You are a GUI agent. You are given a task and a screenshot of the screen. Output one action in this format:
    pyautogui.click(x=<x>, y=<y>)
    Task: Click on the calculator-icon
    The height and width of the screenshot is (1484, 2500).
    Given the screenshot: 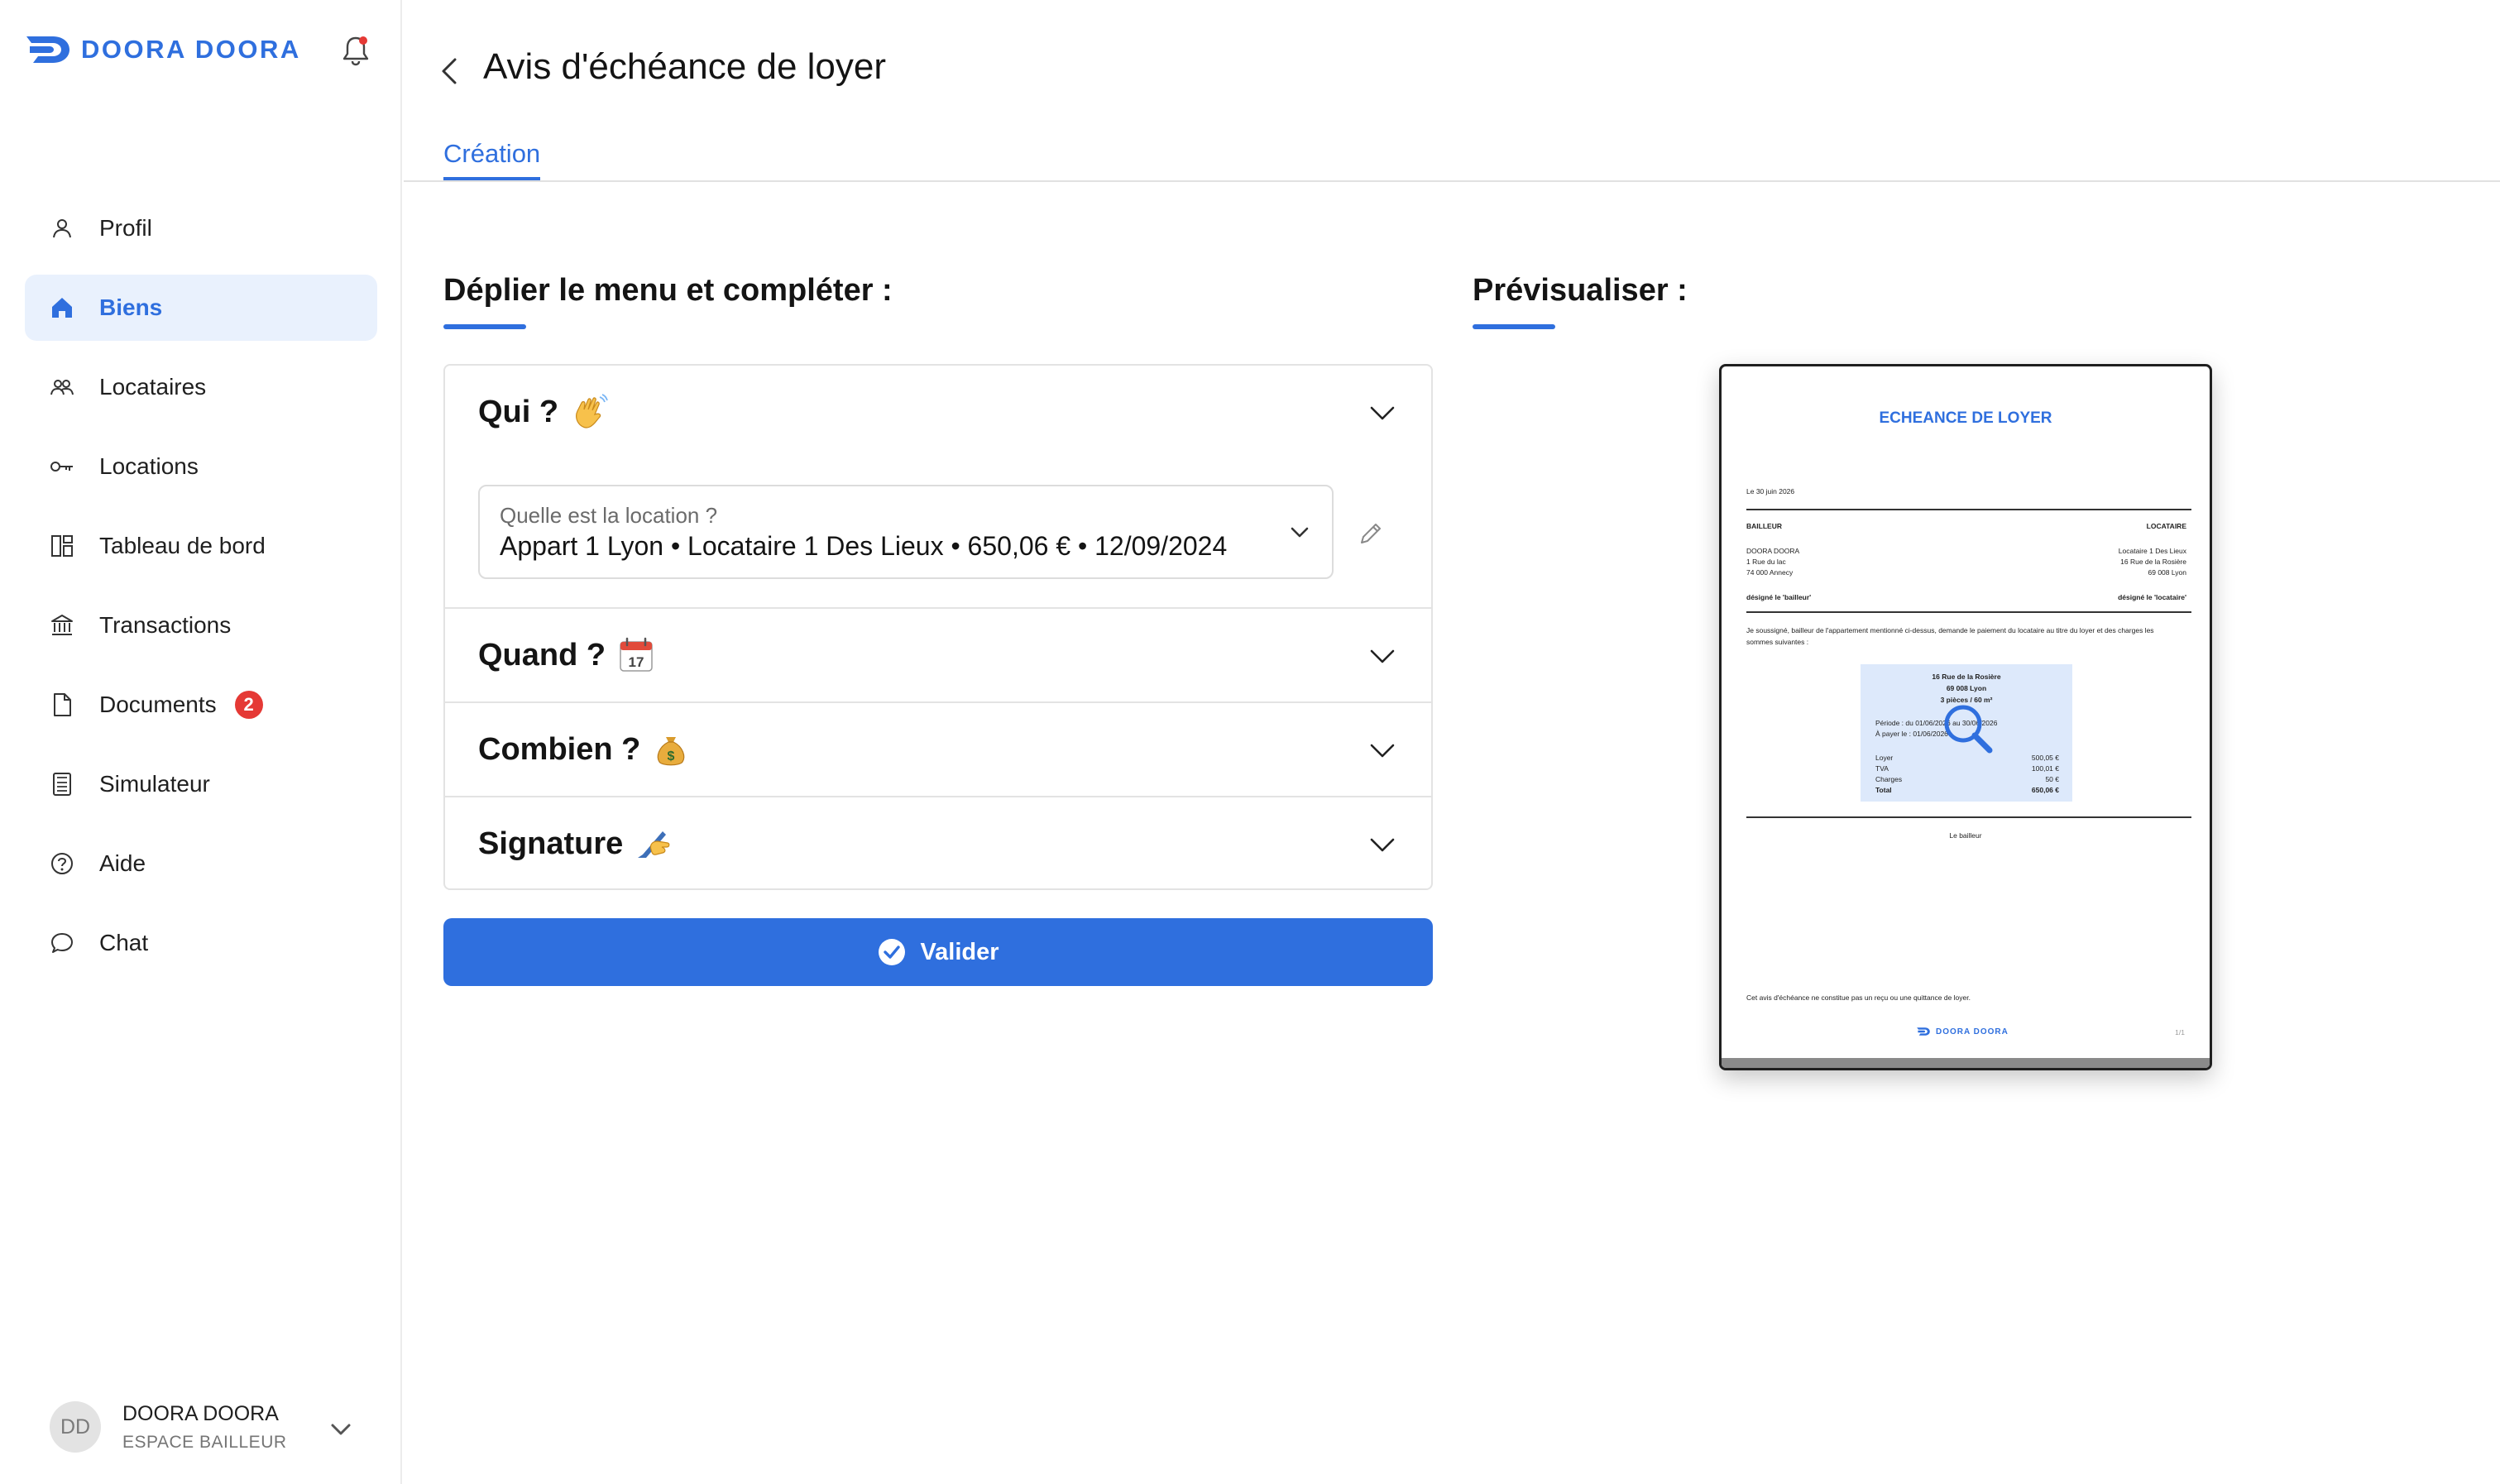 What is the action you would take?
    pyautogui.click(x=62, y=784)
    